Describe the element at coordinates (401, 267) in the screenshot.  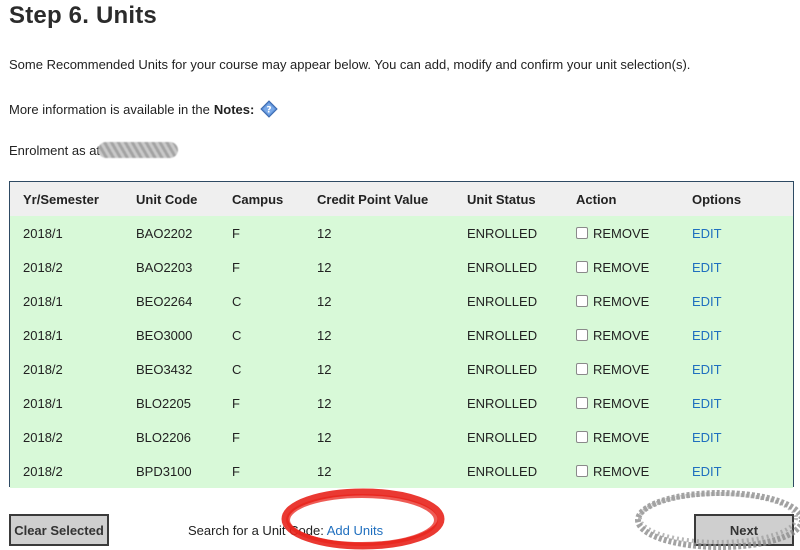
I see `table-row: 2018/2 BAO2203 F 12 ENROLLED REMOVE EDIT` at that location.